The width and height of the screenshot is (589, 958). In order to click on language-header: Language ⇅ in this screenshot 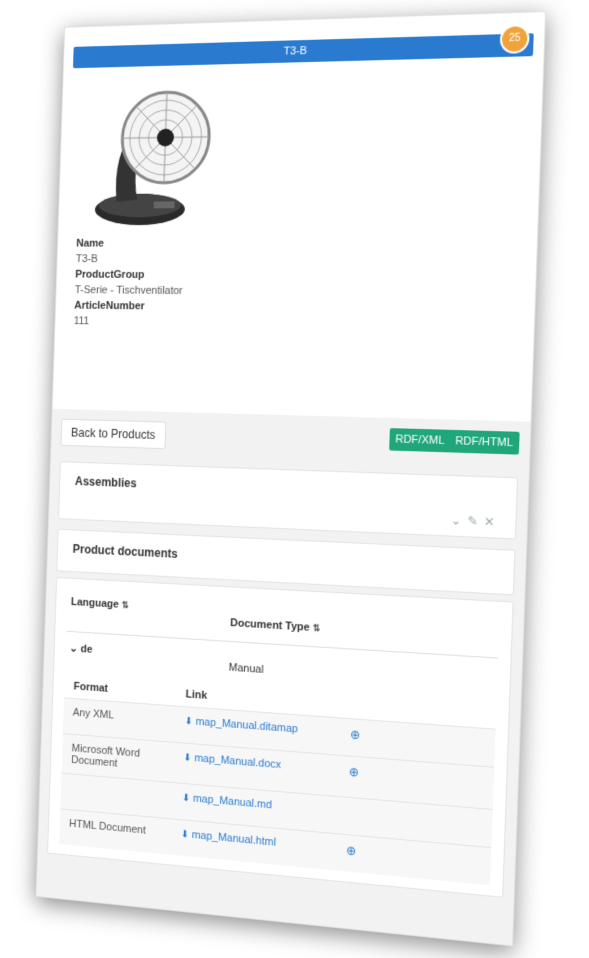, I will do `click(151, 606)`.